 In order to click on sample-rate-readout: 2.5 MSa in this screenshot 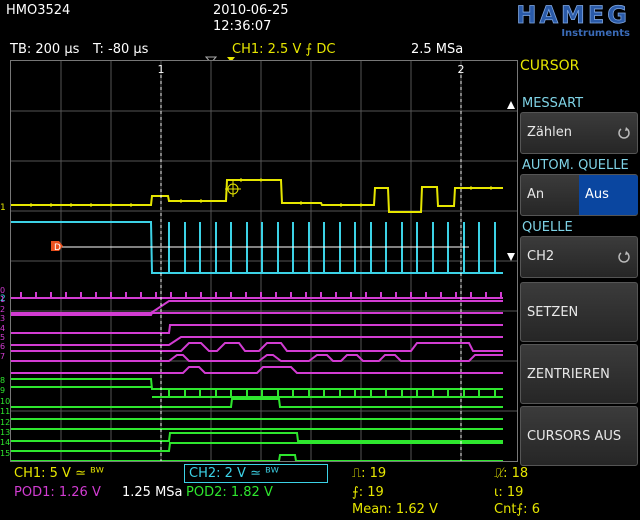, I will do `click(437, 49)`.